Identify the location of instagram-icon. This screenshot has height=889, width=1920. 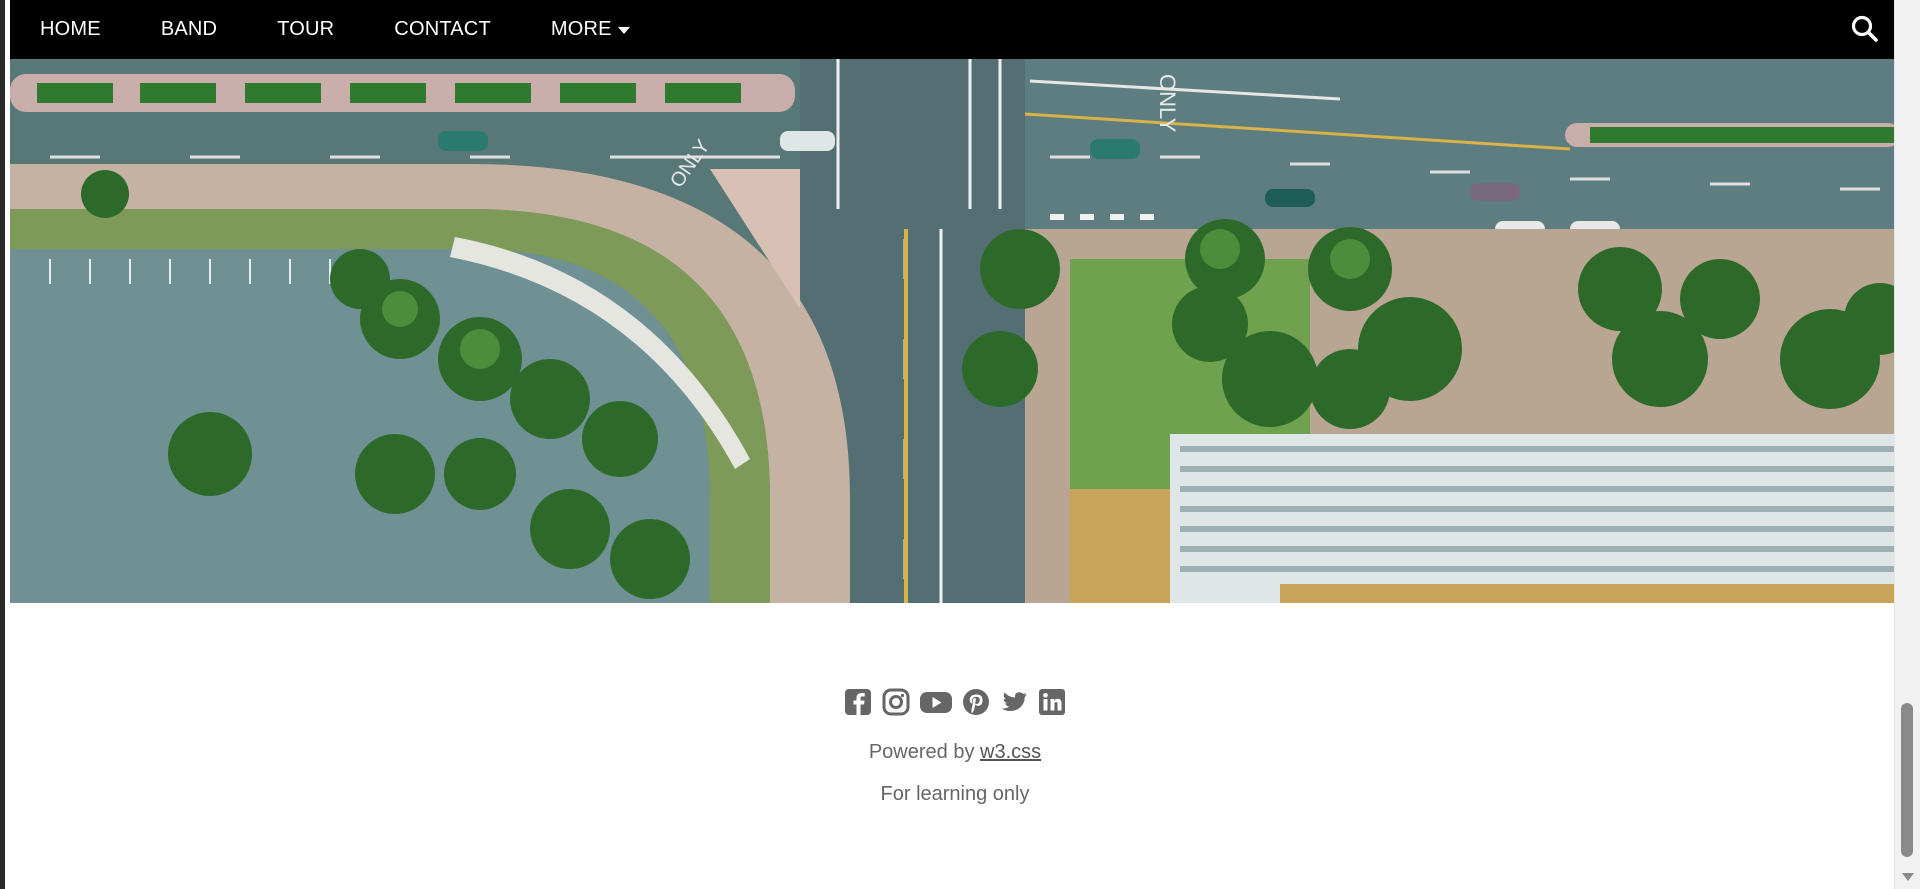
(896, 702).